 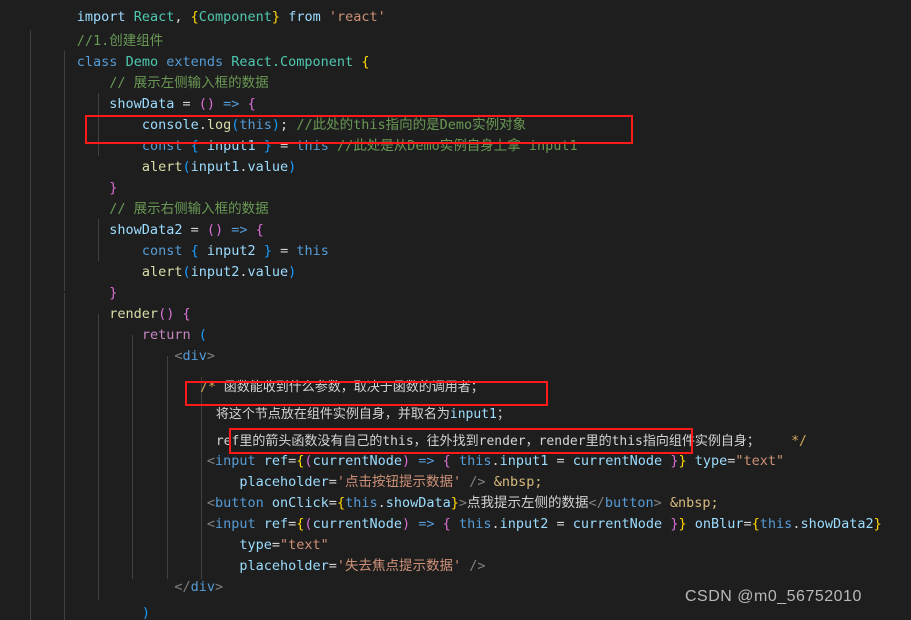 What do you see at coordinates (464, 50) in the screenshot?
I see `code-line-class-decl: class Demo extends React.Component {` at bounding box center [464, 50].